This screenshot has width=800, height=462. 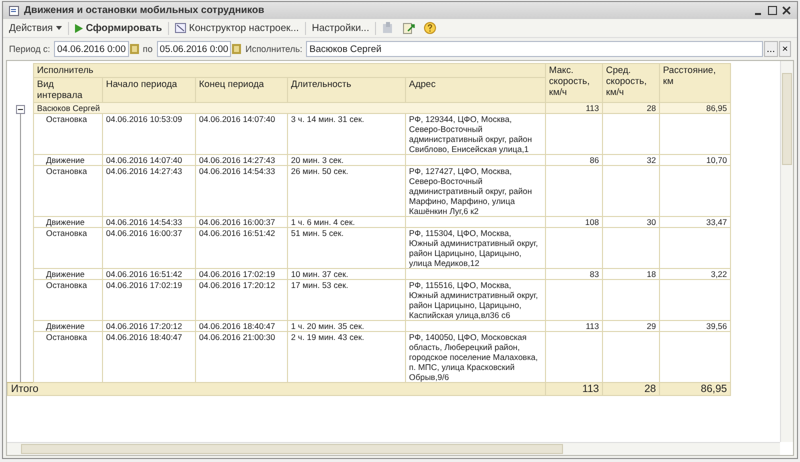 I want to click on table-cell: 04.06.2016 10:53:09, so click(x=144, y=119).